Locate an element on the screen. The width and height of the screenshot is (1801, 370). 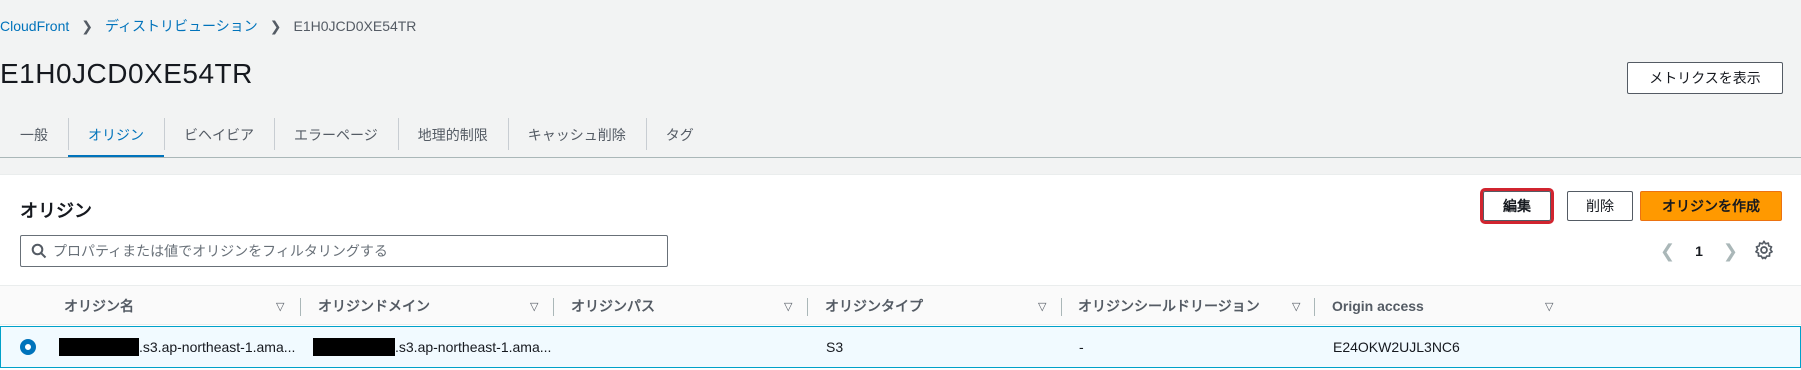
tab-geo-restrictions: 地理的制限 is located at coordinates (452, 135).